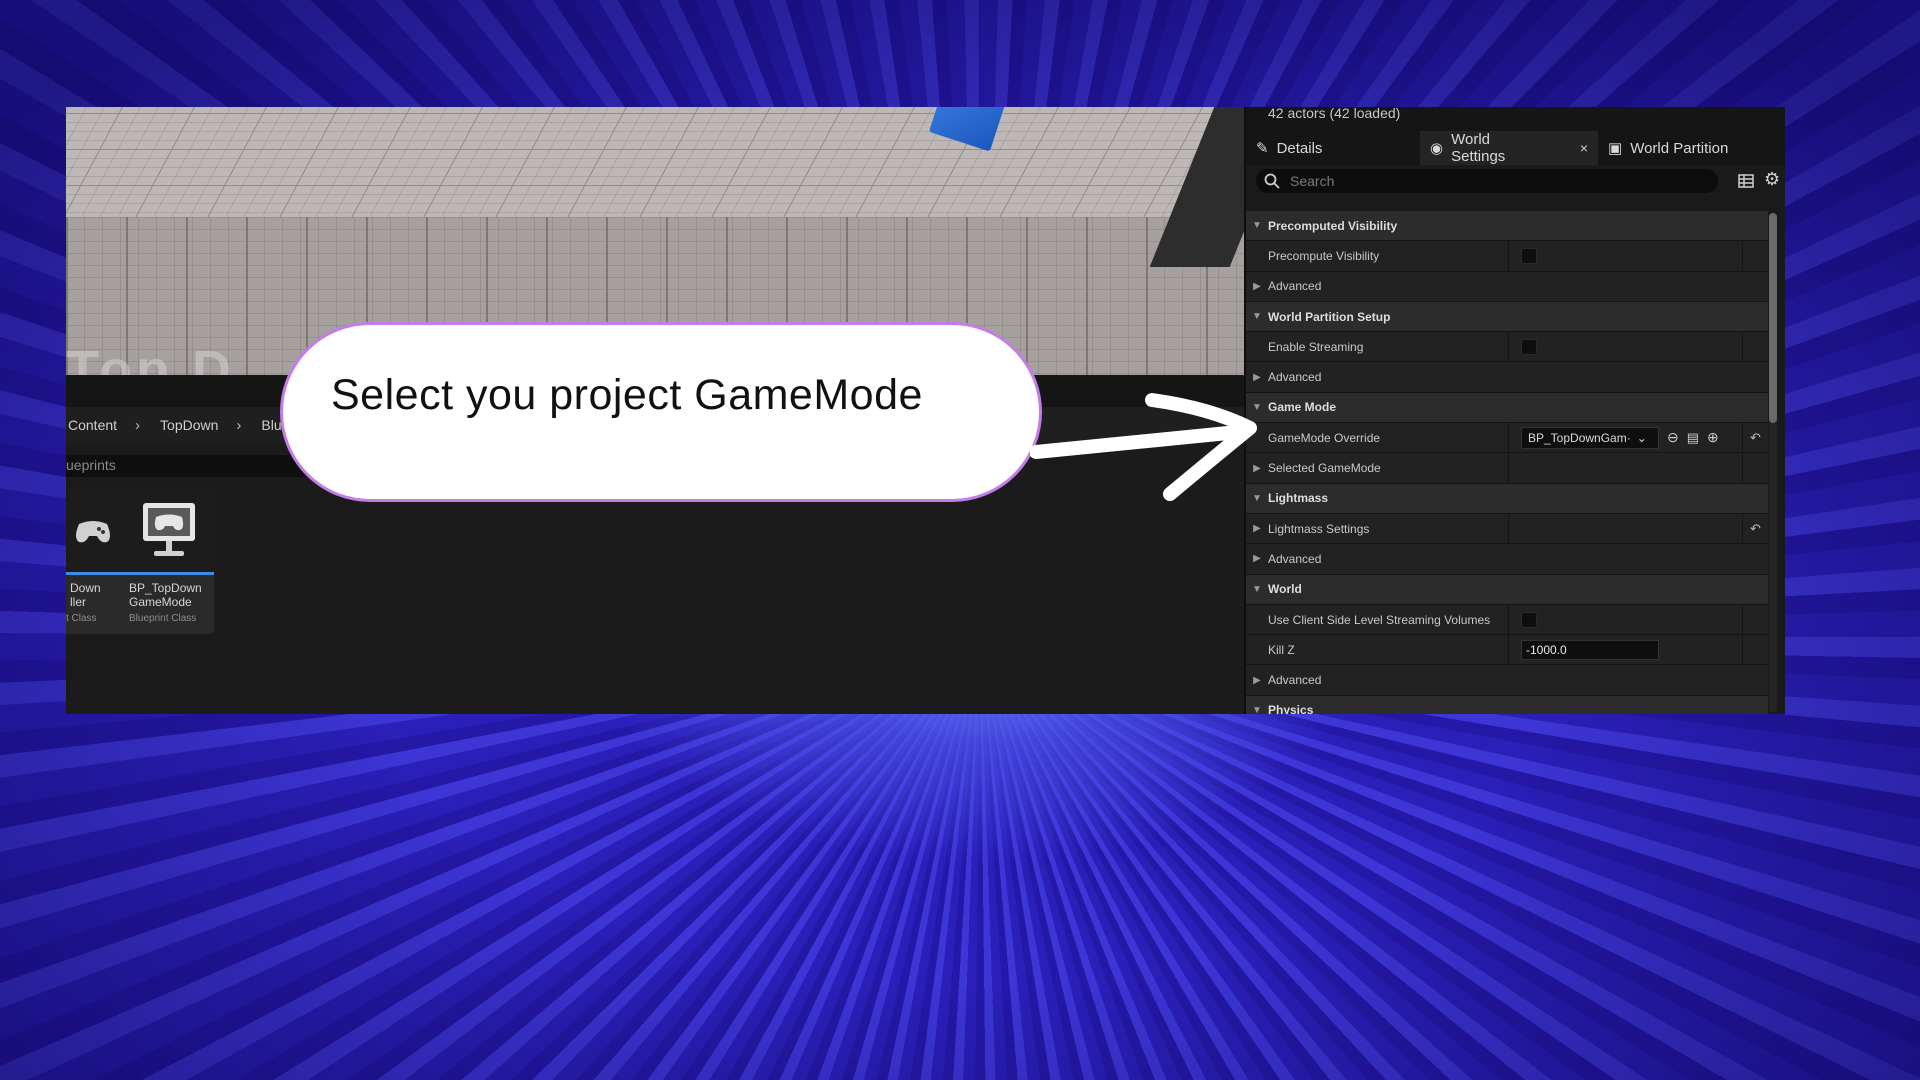 The height and width of the screenshot is (1080, 1920). What do you see at coordinates (1590, 649) in the screenshot?
I see `kill-z-input: -1000.0` at bounding box center [1590, 649].